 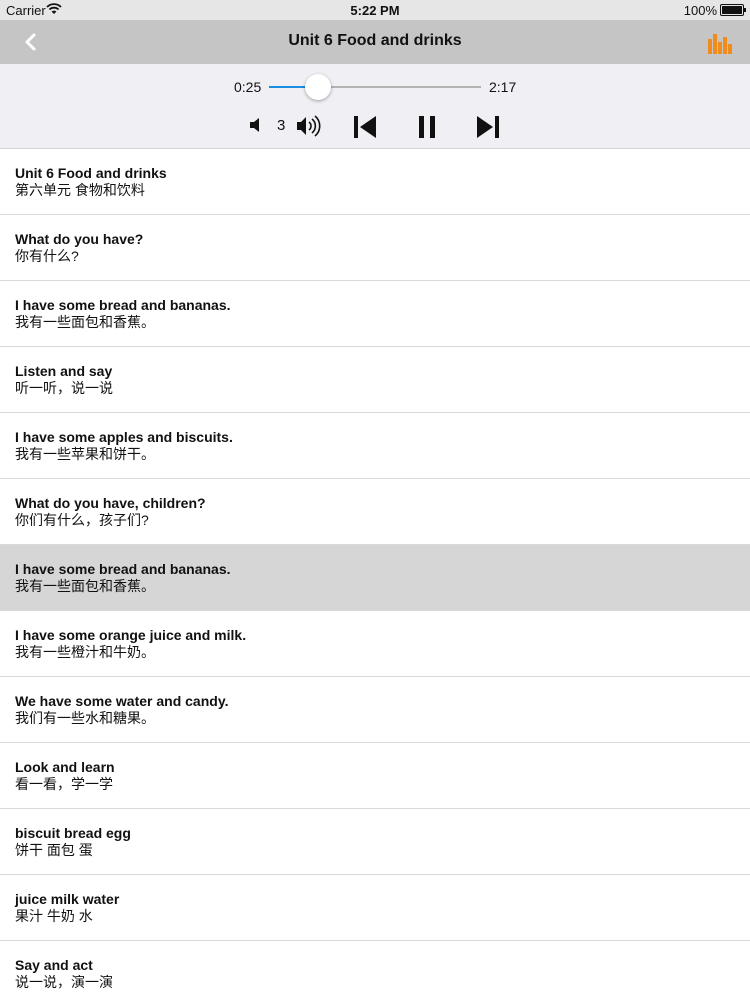 What do you see at coordinates (248, 87) in the screenshot?
I see `current-time: 0:25` at bounding box center [248, 87].